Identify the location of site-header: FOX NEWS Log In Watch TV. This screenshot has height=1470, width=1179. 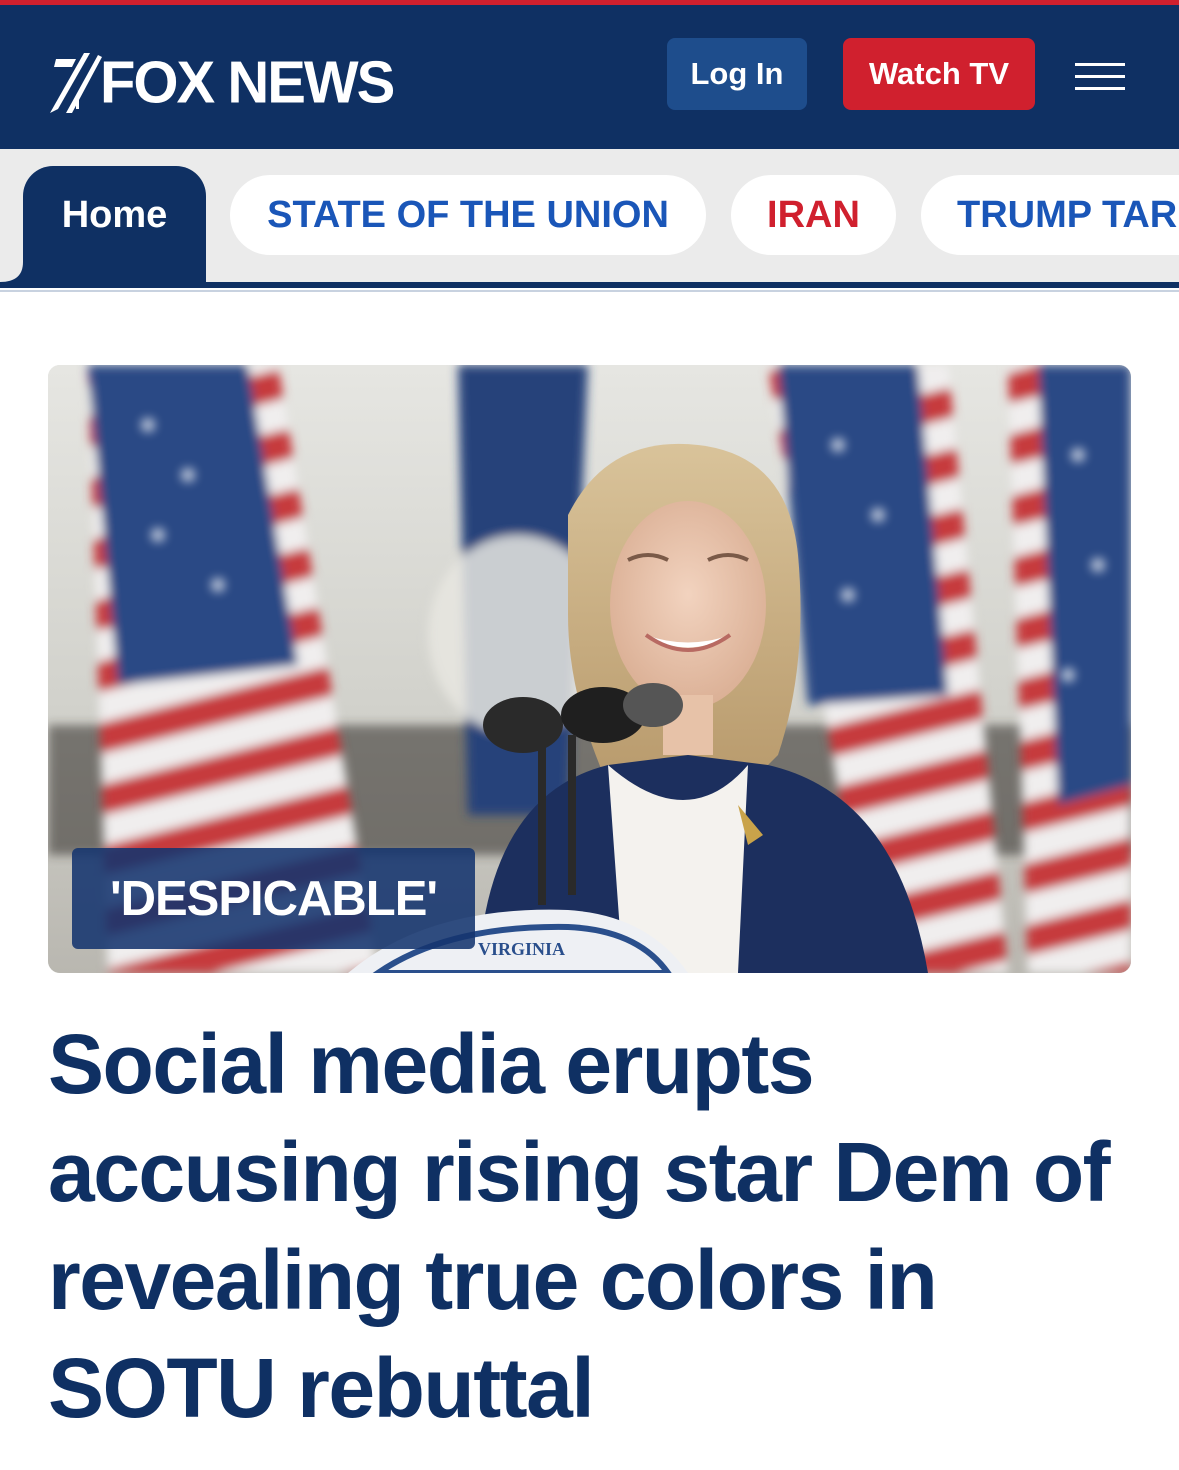
(589, 77).